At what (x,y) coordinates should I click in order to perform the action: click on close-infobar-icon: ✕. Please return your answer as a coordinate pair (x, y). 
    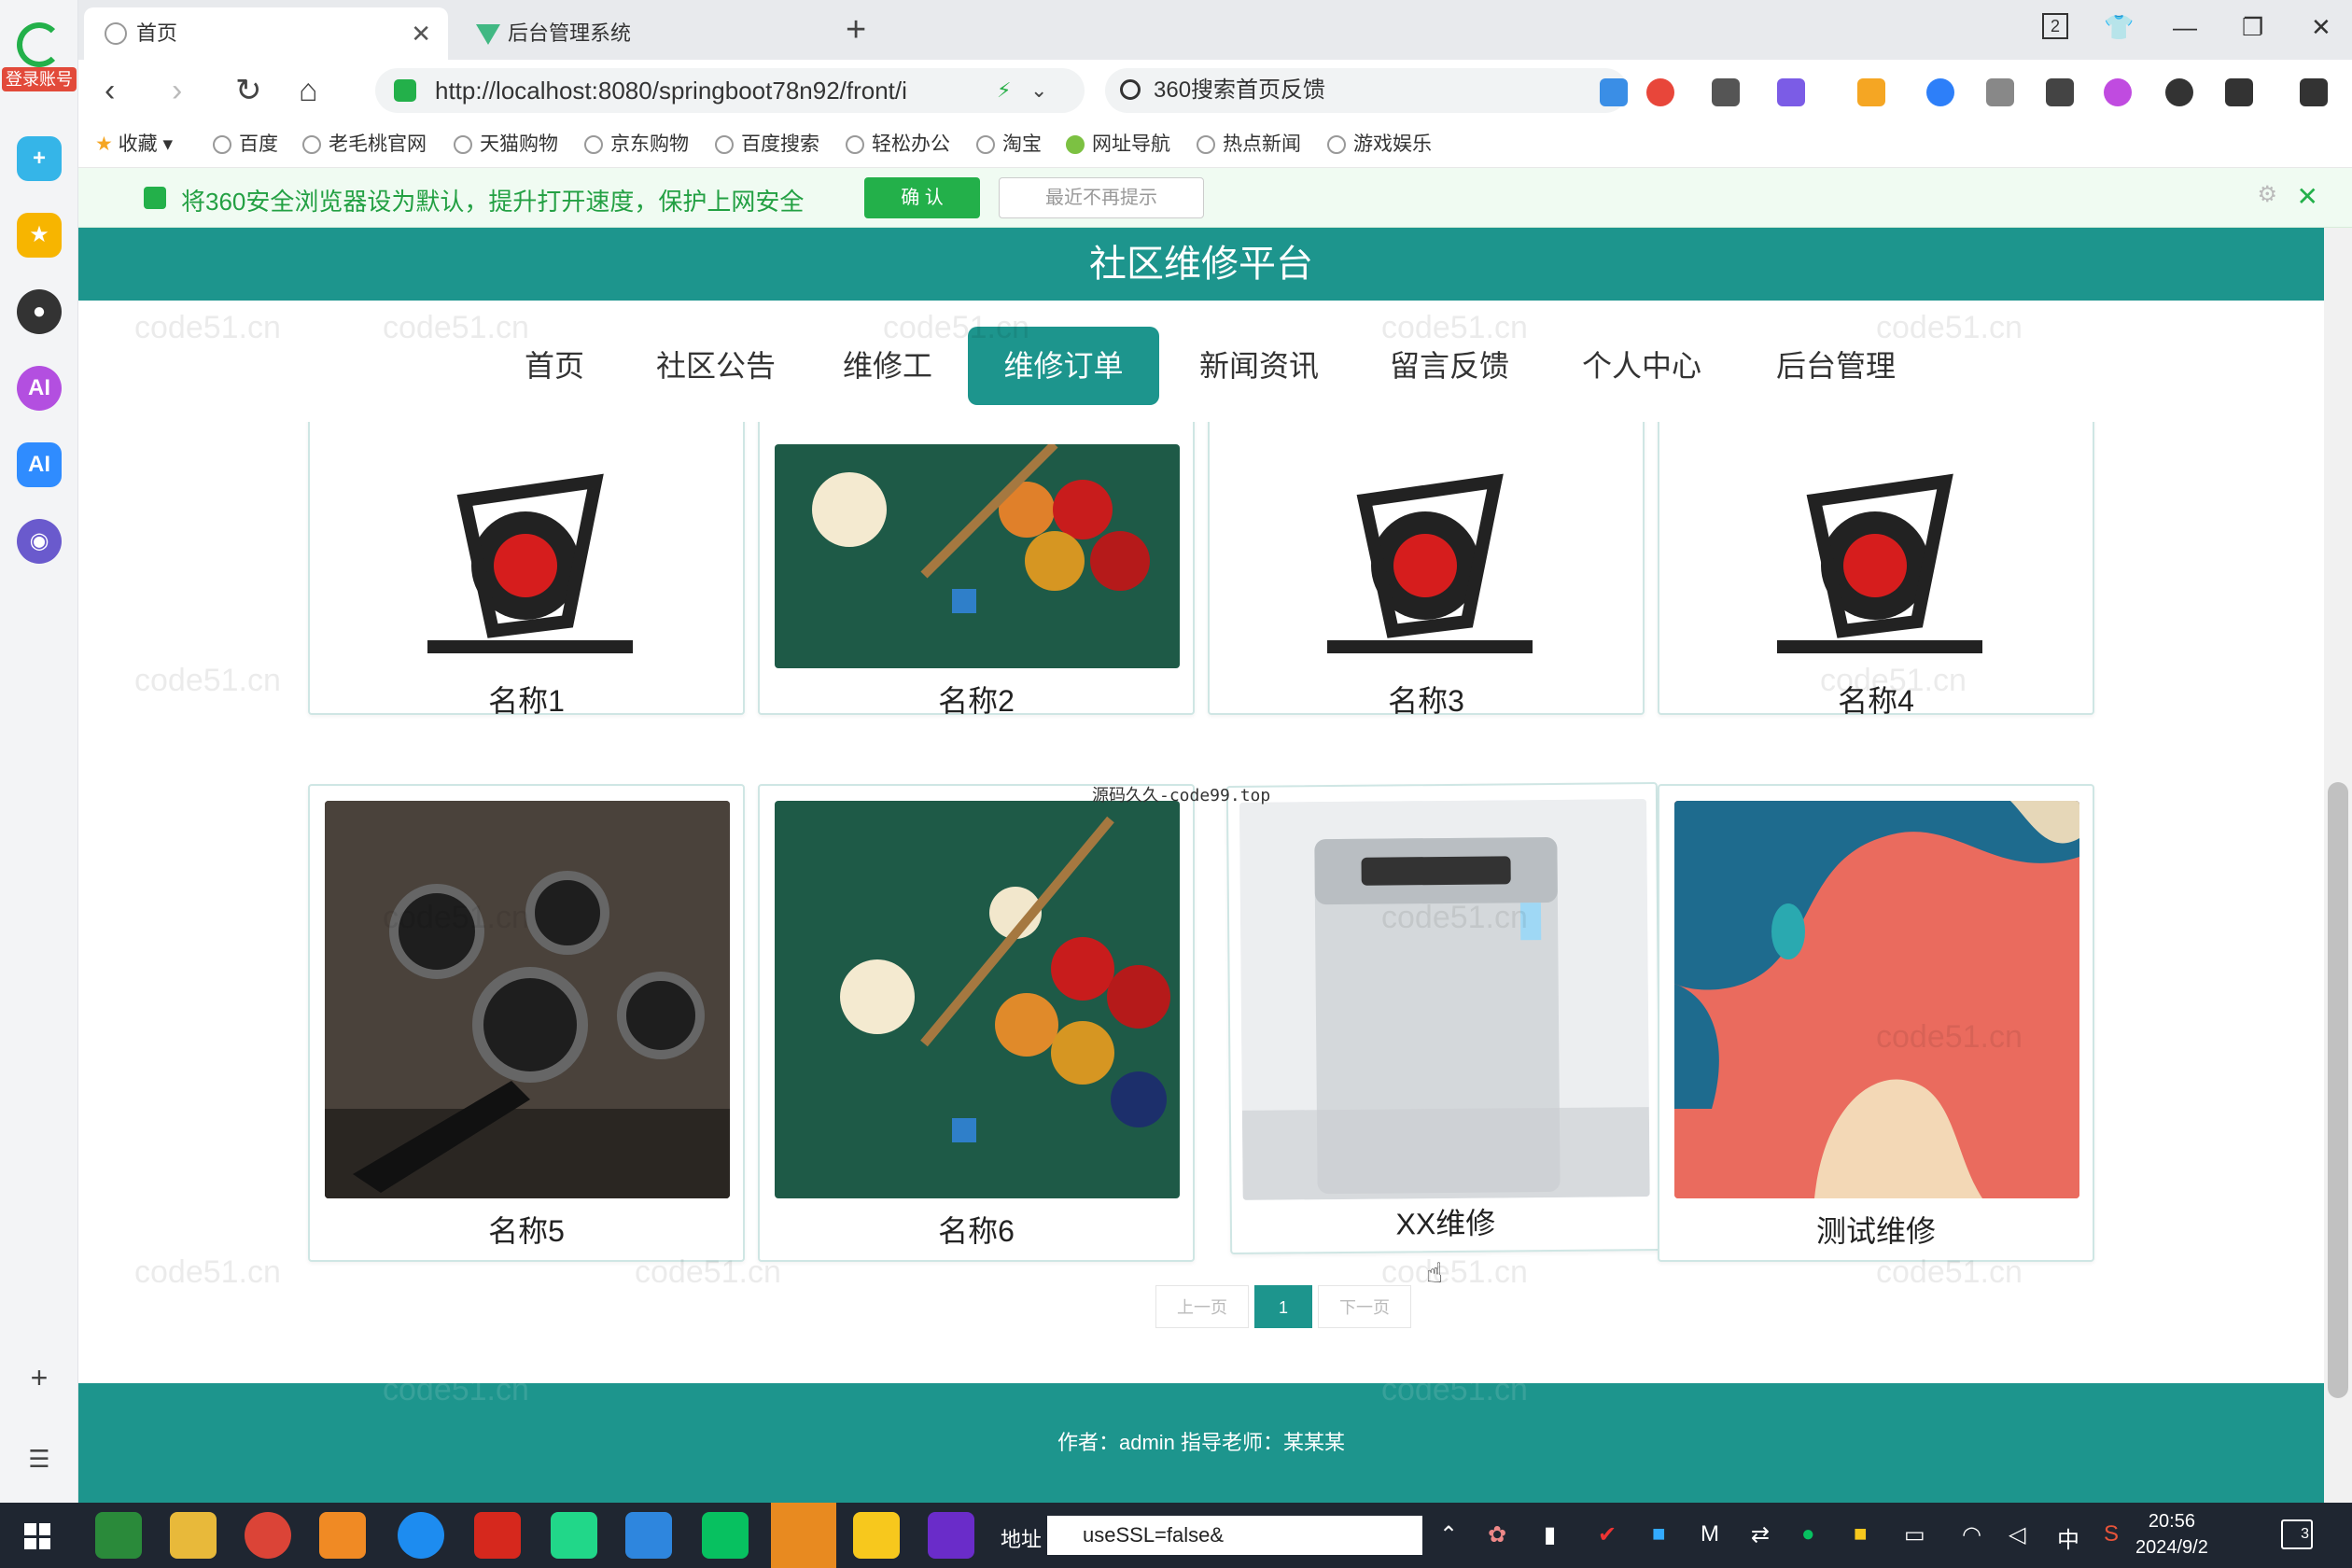
    Looking at the image, I should click on (2307, 196).